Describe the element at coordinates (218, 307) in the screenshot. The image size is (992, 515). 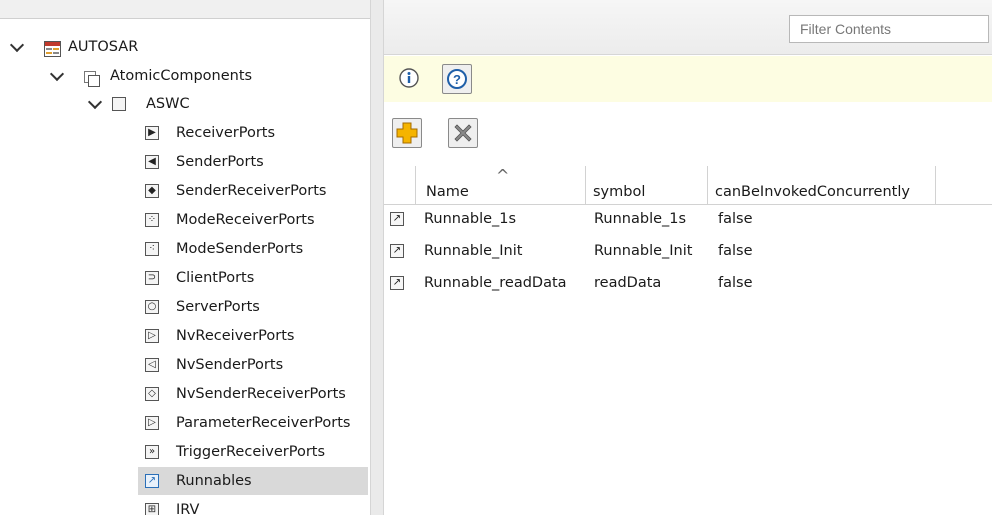
I see `tree-item-label: ServerPorts` at that location.